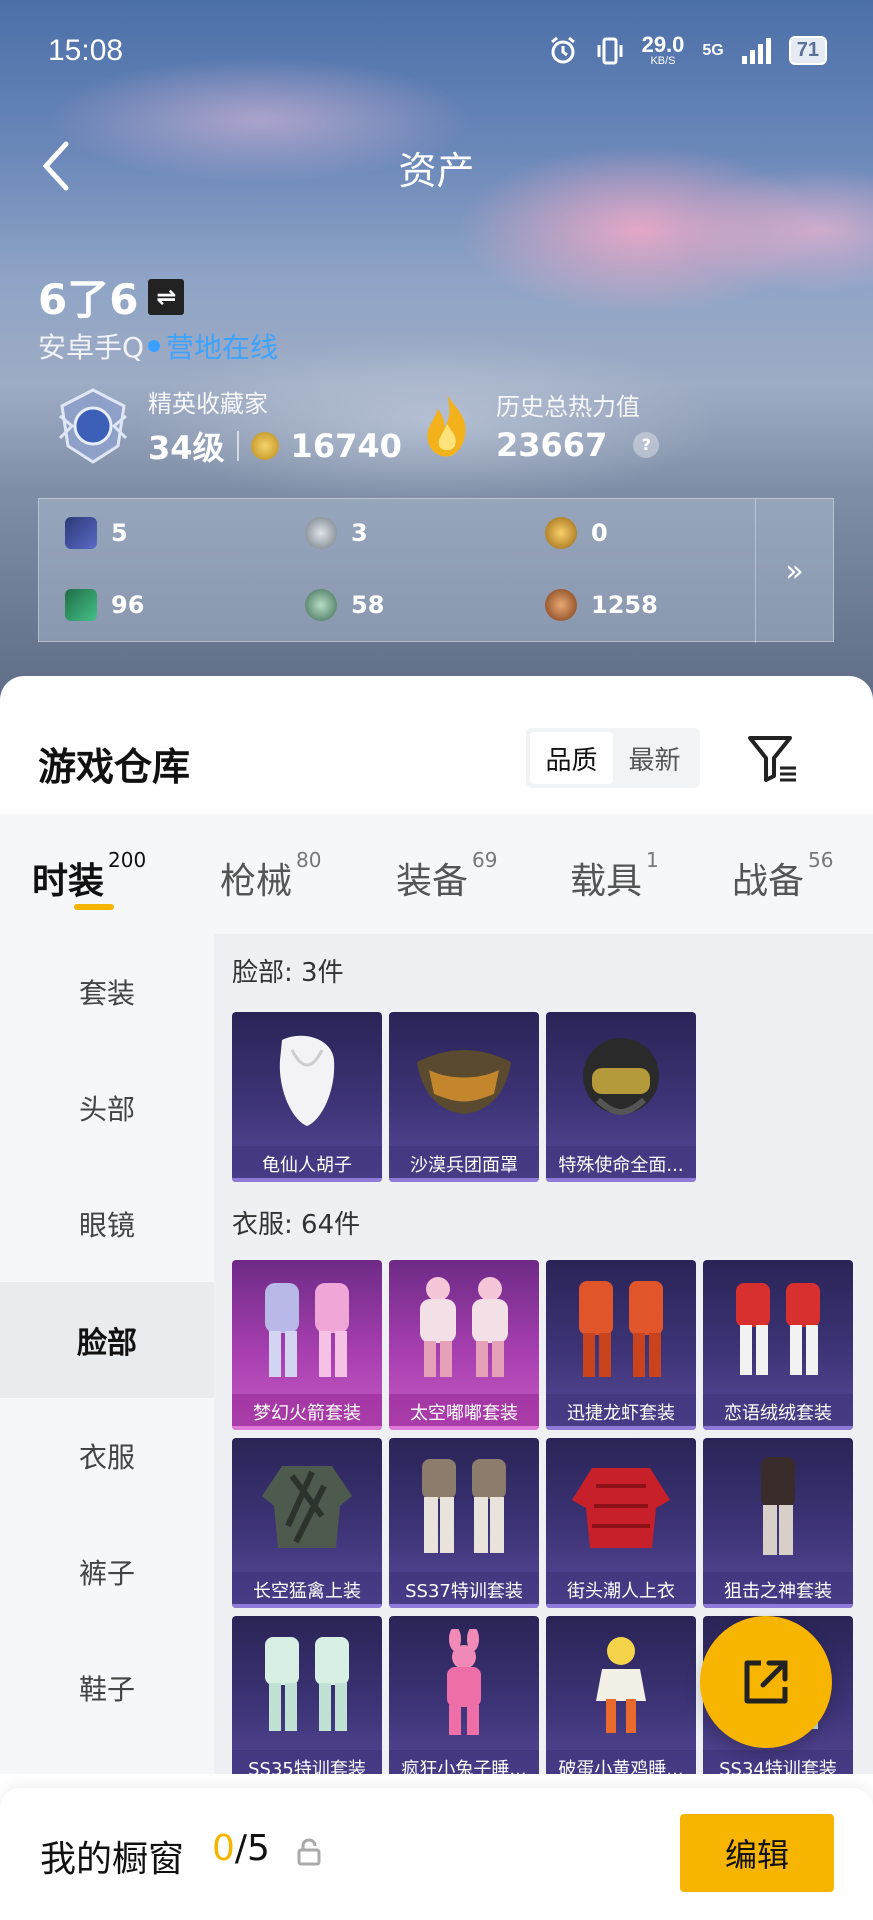 This screenshot has height=1920, width=873. Describe the element at coordinates (307, 1762) in the screenshot. I see `item-name: SS35特训套装` at that location.